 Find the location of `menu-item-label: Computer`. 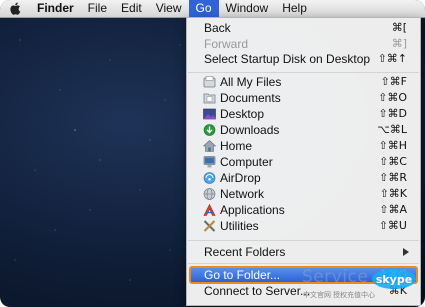

menu-item-label: Computer is located at coordinates (246, 162).